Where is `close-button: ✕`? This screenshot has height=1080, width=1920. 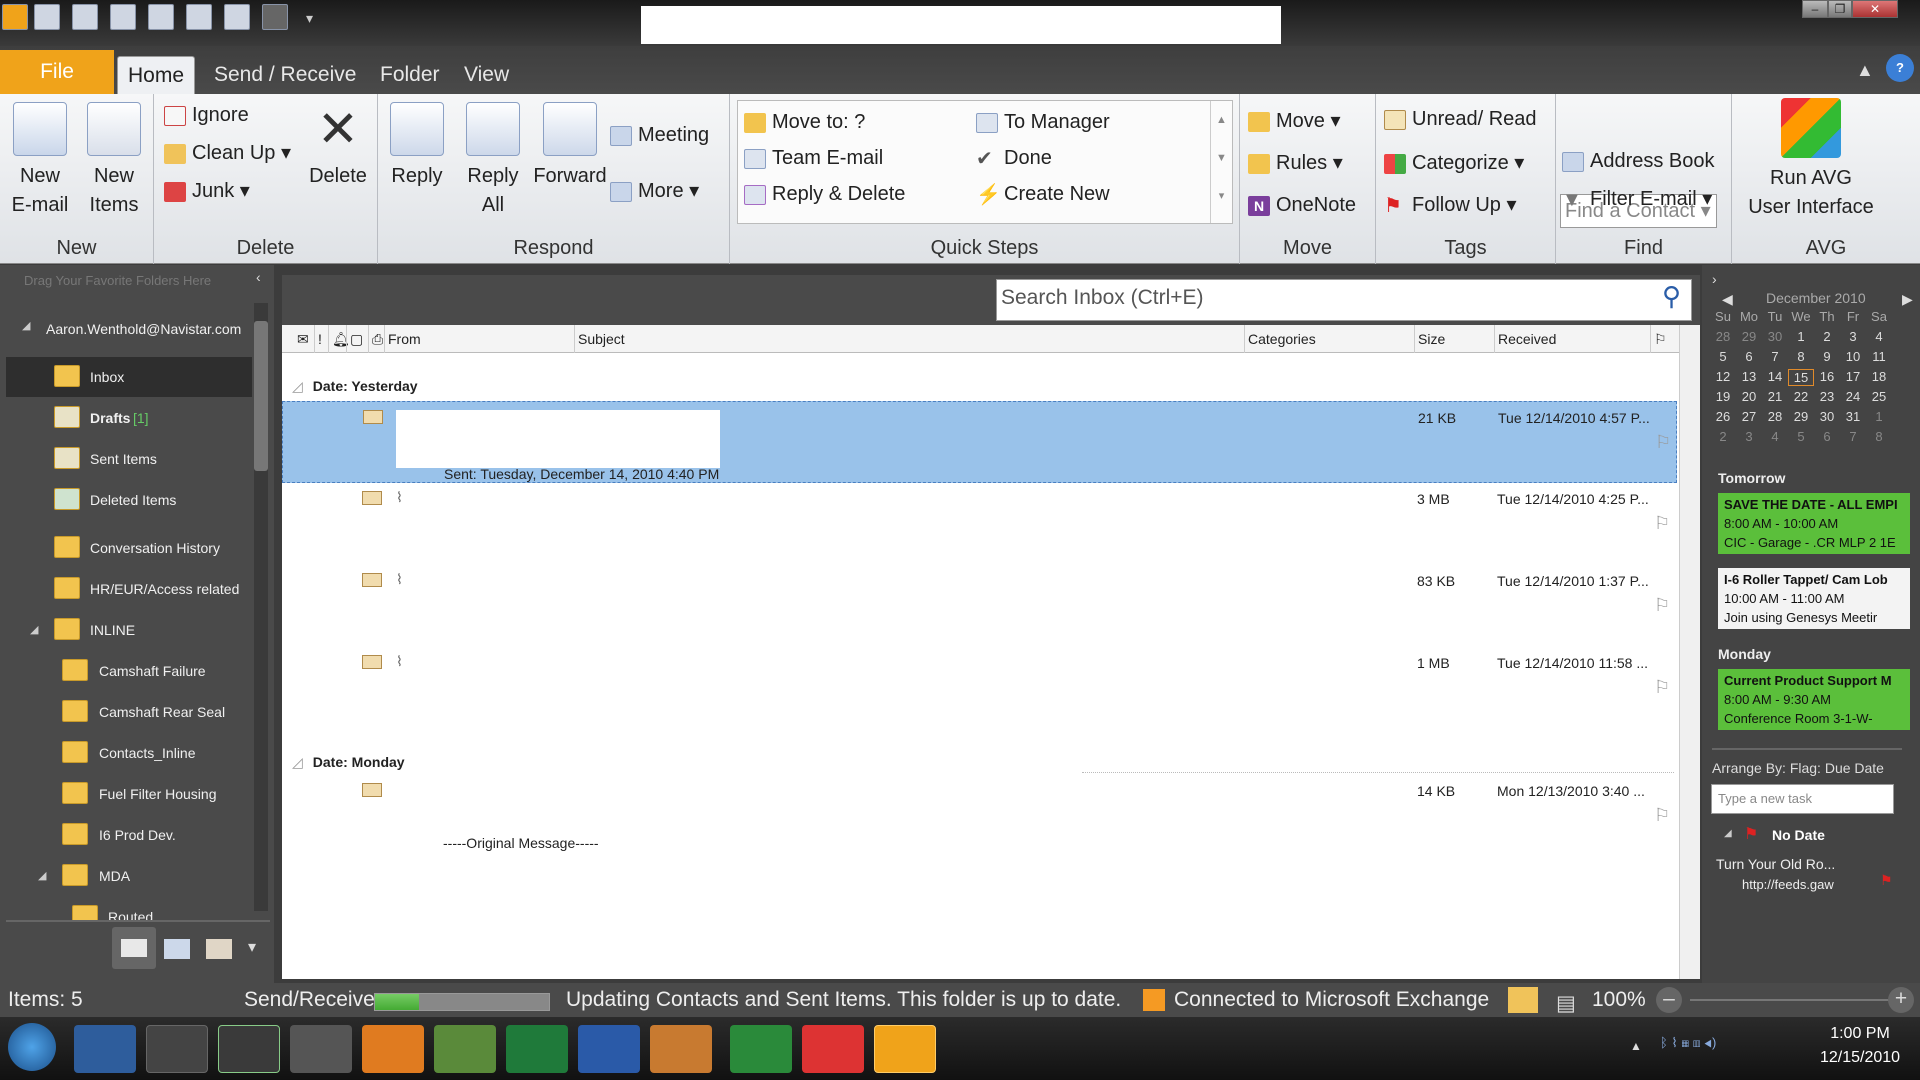
close-button: ✕ is located at coordinates (1875, 9).